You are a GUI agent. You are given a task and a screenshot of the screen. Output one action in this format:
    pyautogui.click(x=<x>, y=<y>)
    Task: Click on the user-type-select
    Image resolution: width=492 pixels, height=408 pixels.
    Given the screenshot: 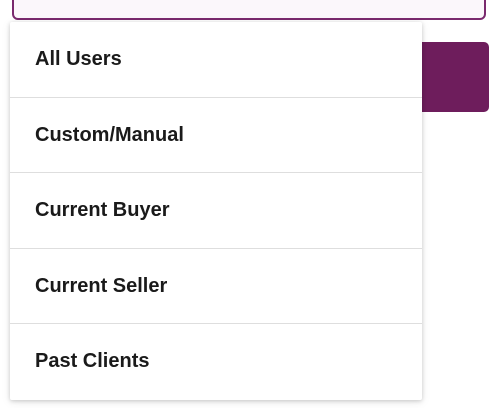 What is the action you would take?
    pyautogui.click(x=249, y=10)
    